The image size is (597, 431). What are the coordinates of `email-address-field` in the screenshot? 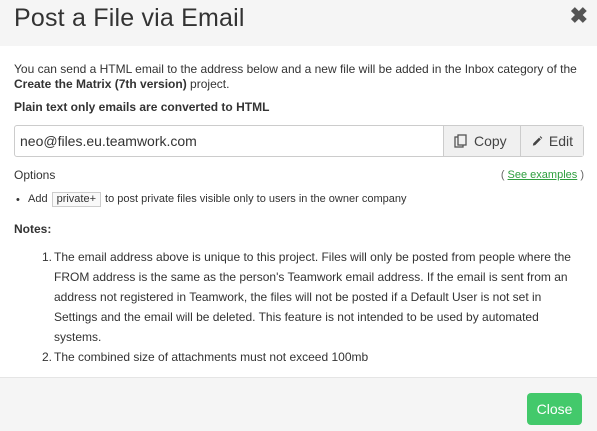 It's located at (229, 141).